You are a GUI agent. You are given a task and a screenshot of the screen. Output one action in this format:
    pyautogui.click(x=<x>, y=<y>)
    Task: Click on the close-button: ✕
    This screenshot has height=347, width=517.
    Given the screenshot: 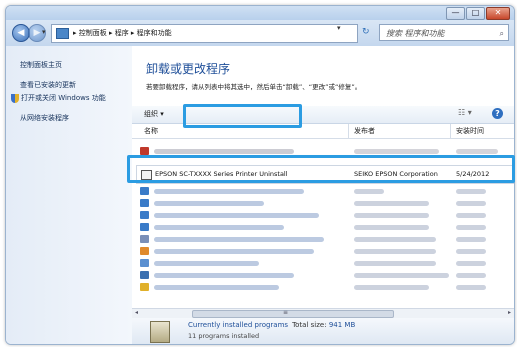 What is the action you would take?
    pyautogui.click(x=498, y=13)
    